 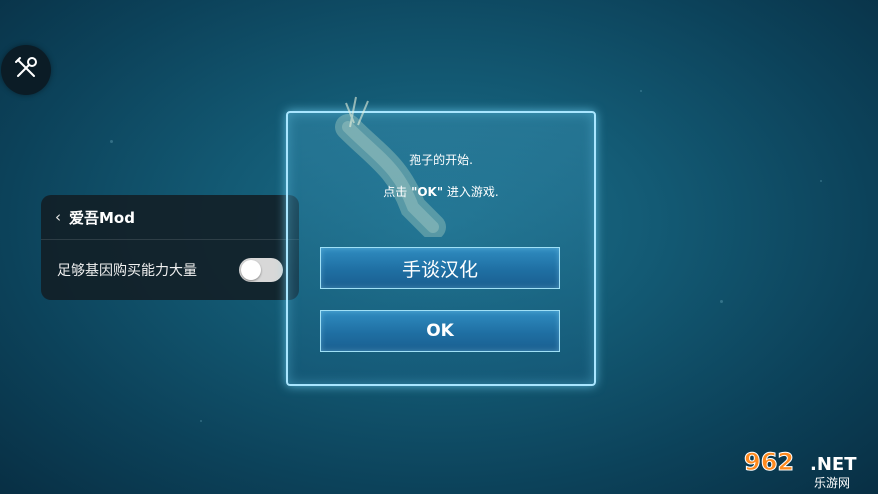 What do you see at coordinates (769, 462) in the screenshot?
I see `svg-text: 962` at bounding box center [769, 462].